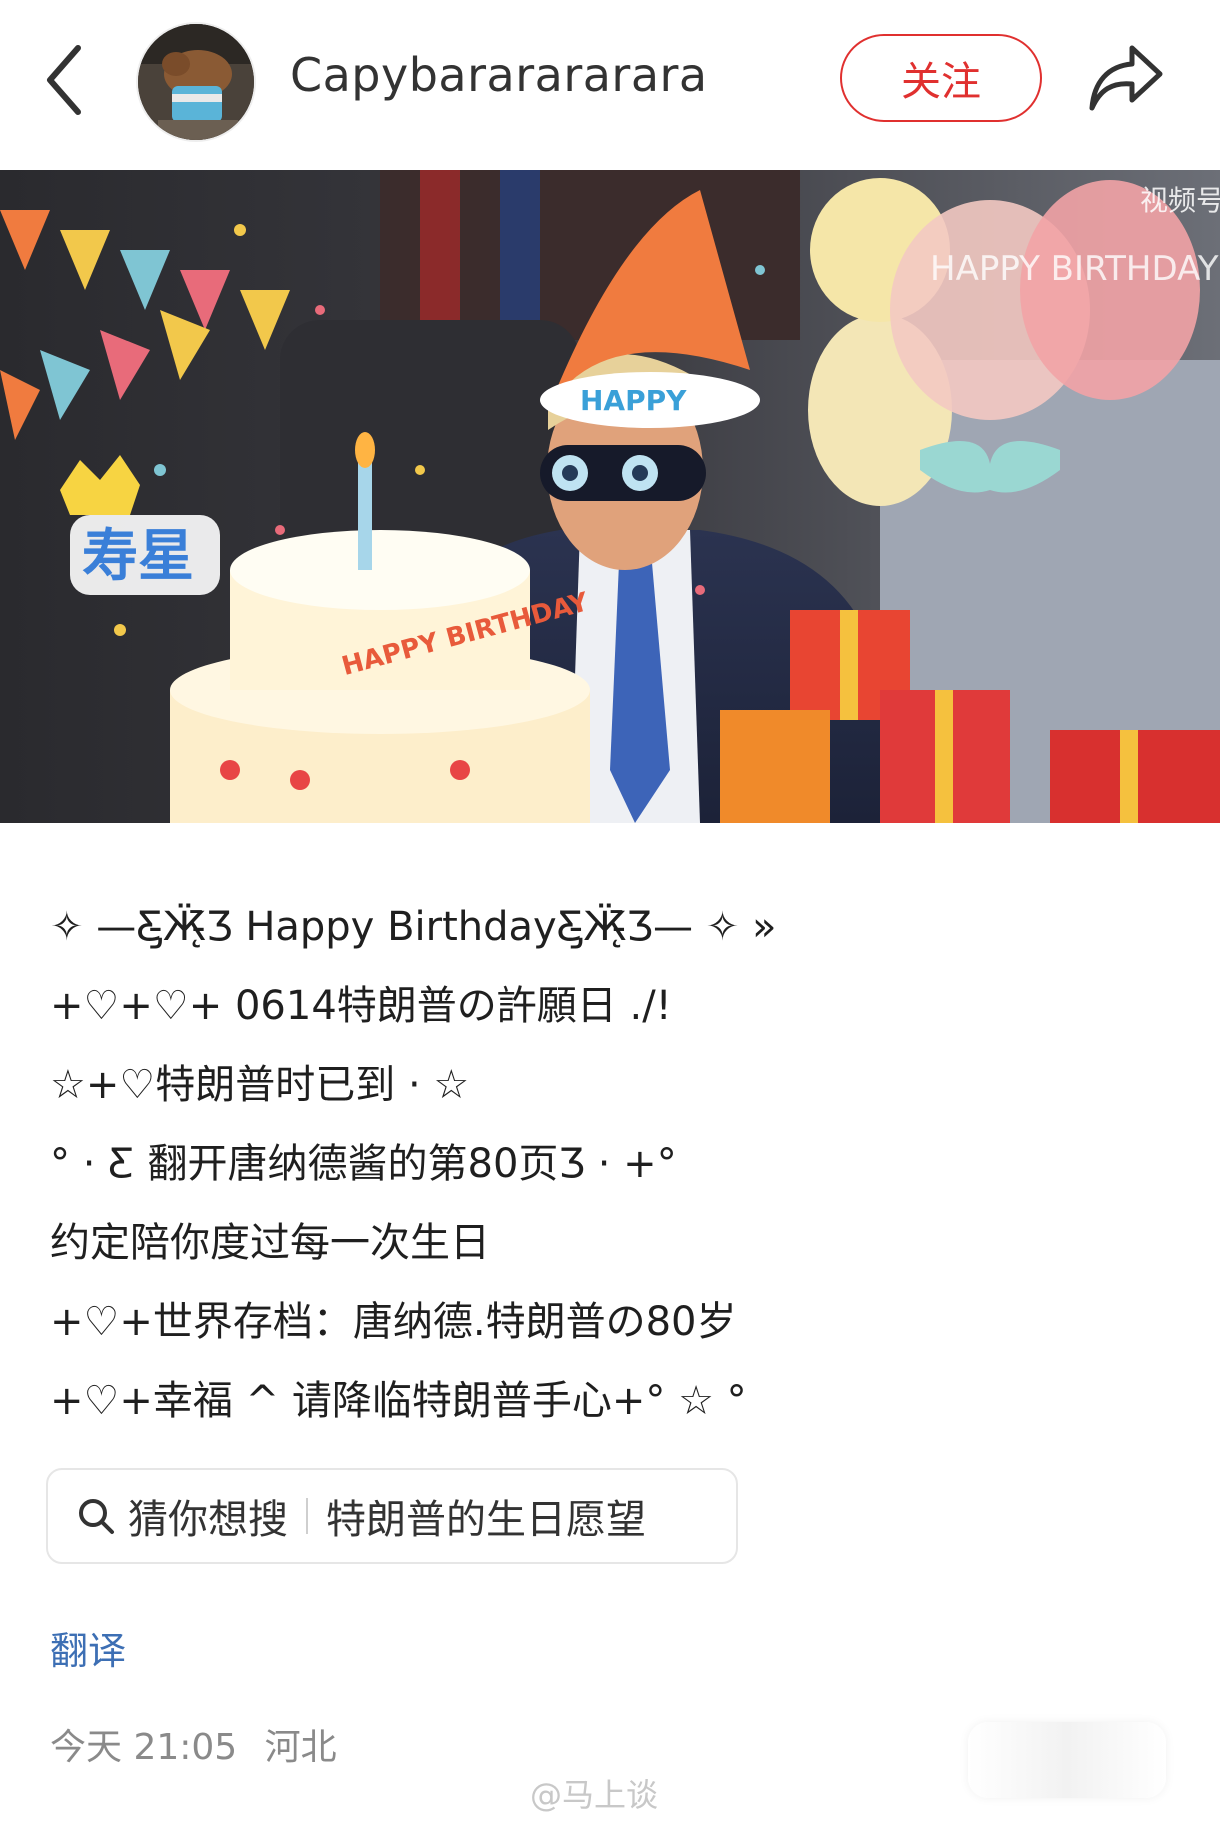 The height and width of the screenshot is (1823, 1220). What do you see at coordinates (144, 1747) in the screenshot?
I see `post-time: 今天 21:05` at bounding box center [144, 1747].